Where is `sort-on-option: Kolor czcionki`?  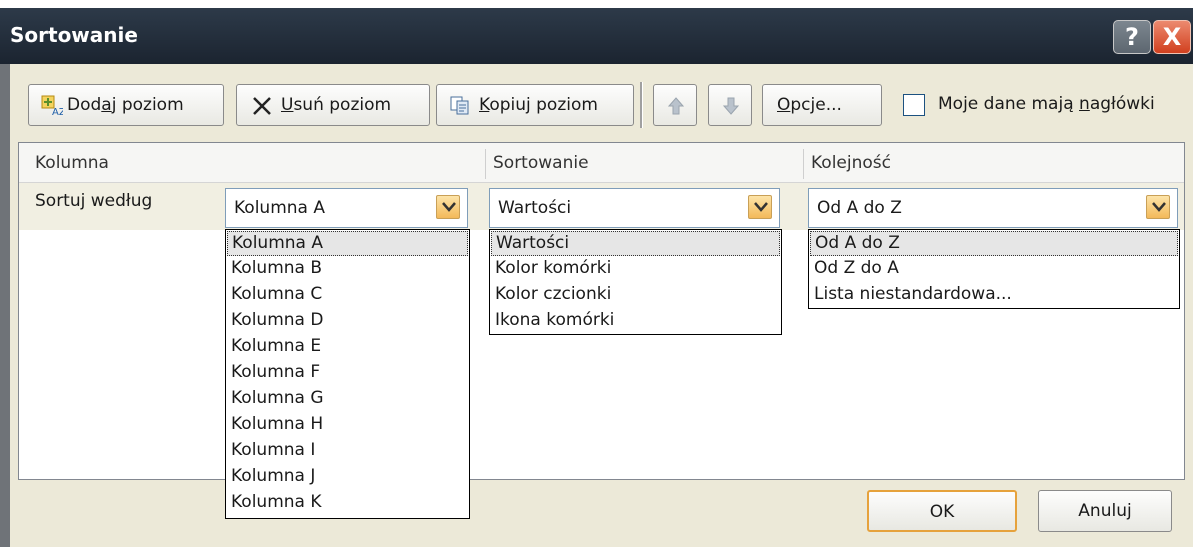 sort-on-option: Kolor czcionki is located at coordinates (551, 295).